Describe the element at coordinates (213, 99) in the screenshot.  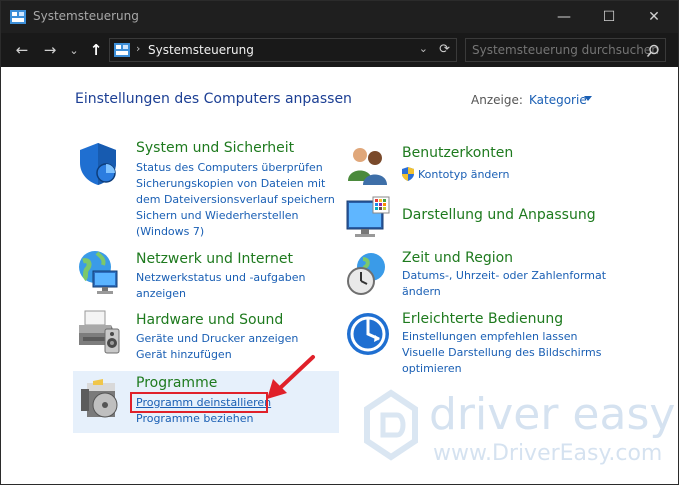
I see `page-title: Einstellungen des Computers anpassen` at that location.